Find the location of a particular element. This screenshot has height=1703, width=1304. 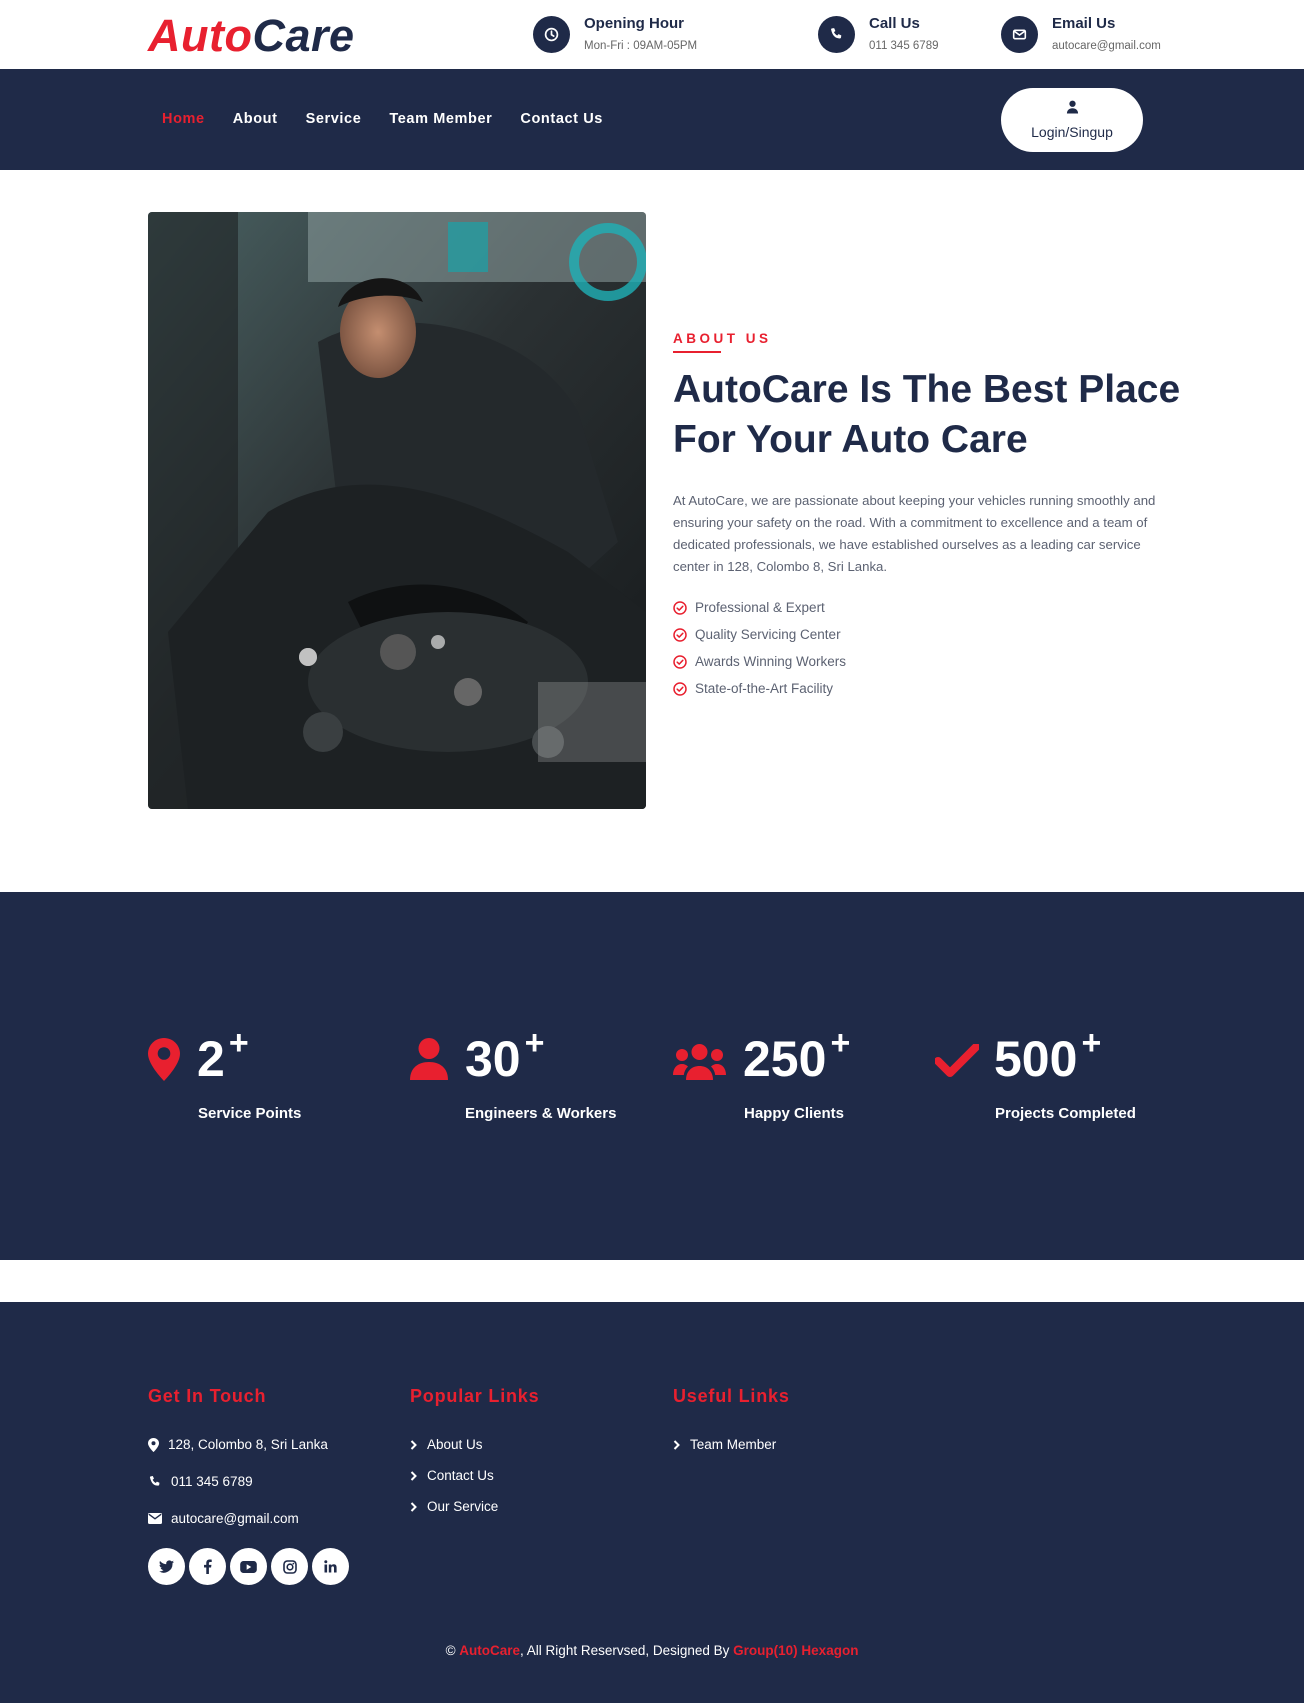

feature-label: State-of-the-Art Facility is located at coordinates (764, 688).